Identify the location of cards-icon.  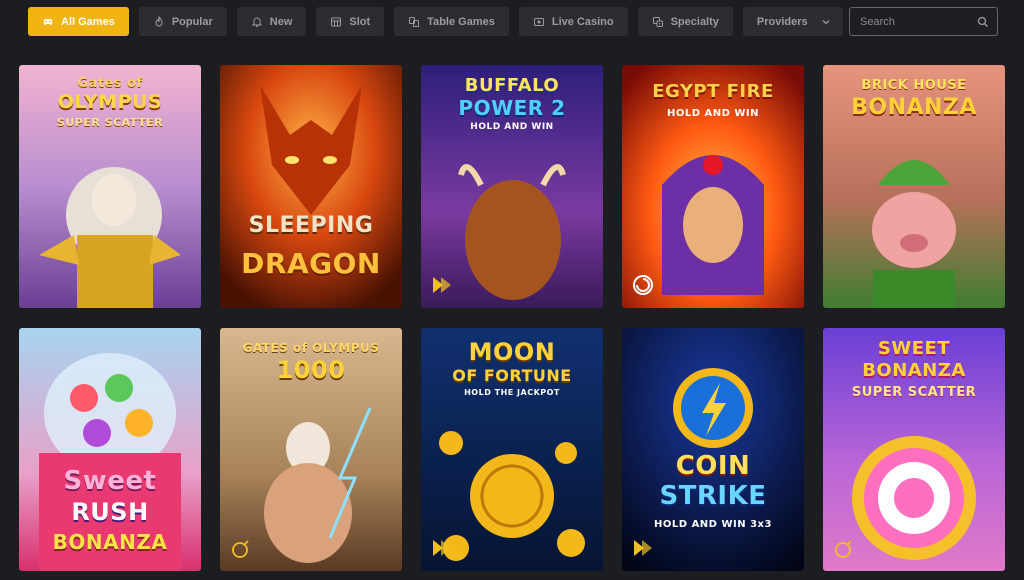
(414, 22).